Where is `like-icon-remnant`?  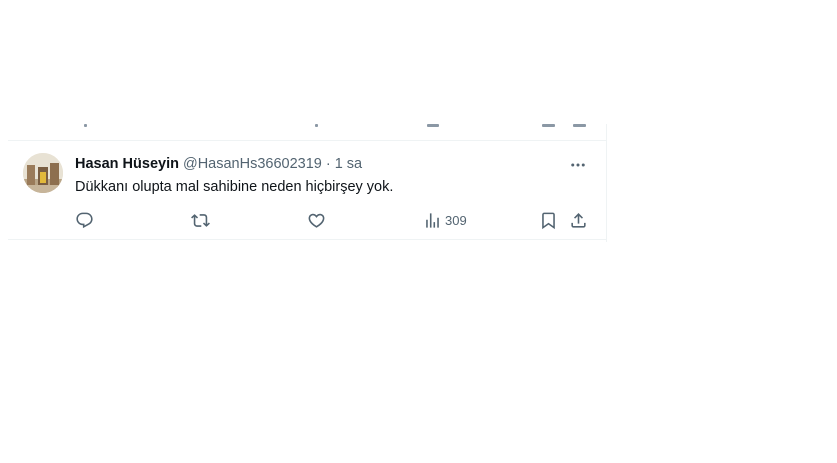 like-icon-remnant is located at coordinates (316, 125).